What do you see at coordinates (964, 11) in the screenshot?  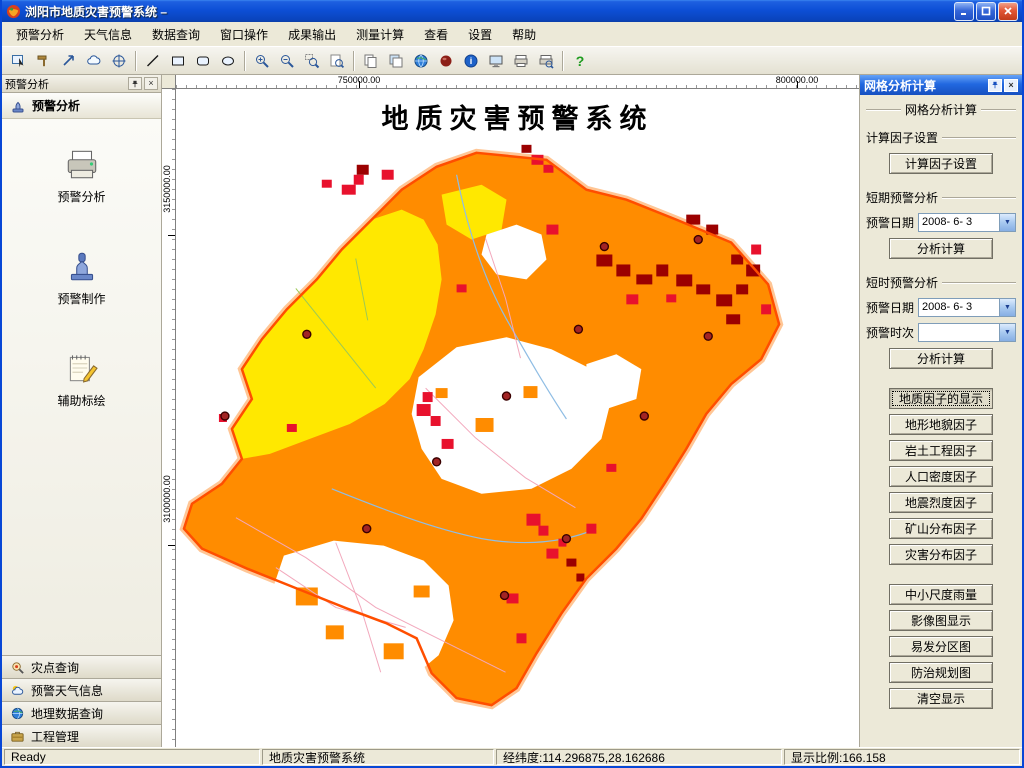 I see `minimize-button` at bounding box center [964, 11].